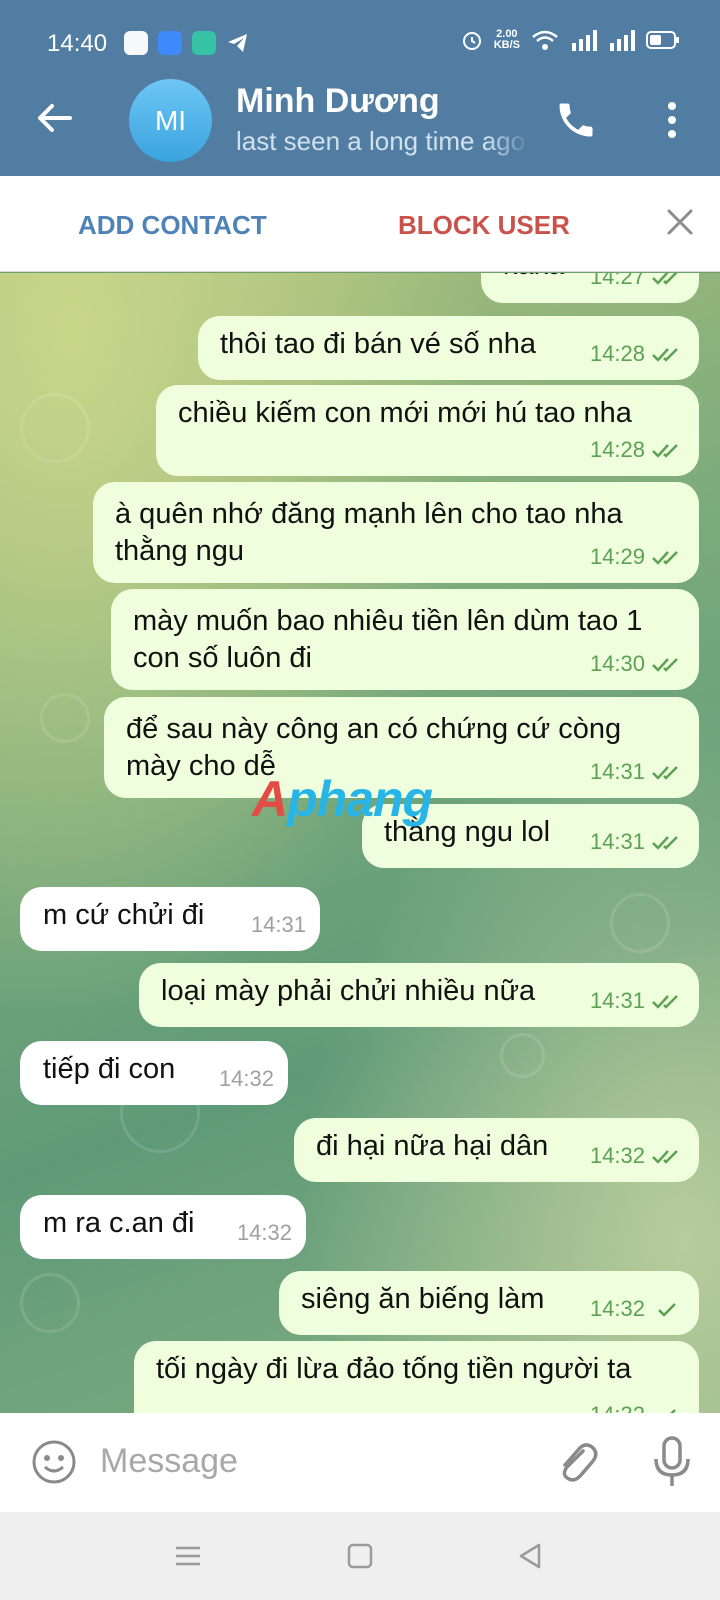  Describe the element at coordinates (405, 413) in the screenshot. I see `message-text: chiều kiếm con mới mới hú tao nha` at that location.